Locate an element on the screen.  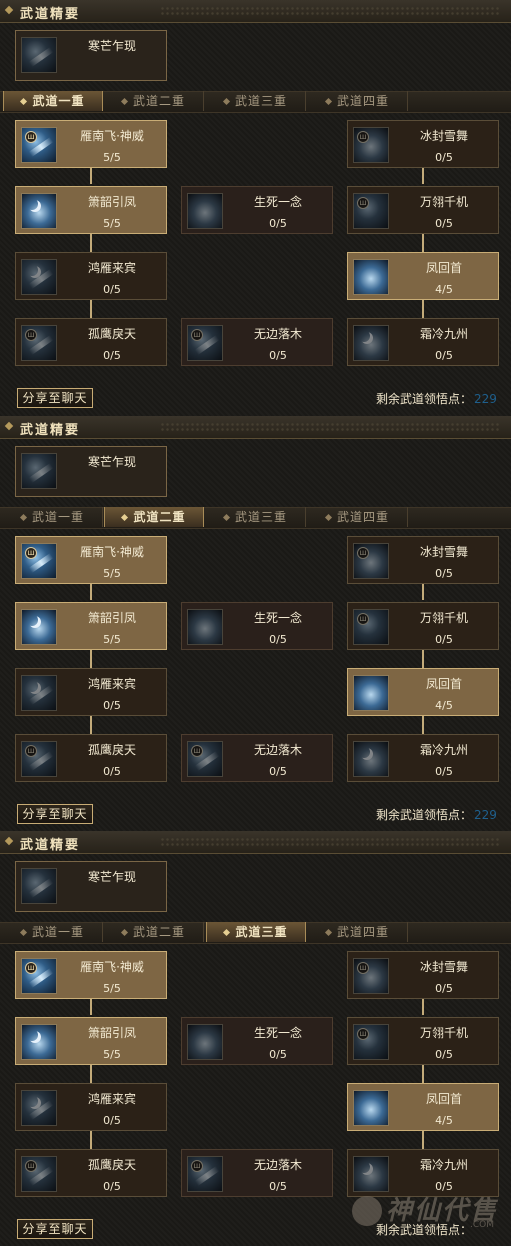
blade-skill-icon is located at coordinates (39, 886).